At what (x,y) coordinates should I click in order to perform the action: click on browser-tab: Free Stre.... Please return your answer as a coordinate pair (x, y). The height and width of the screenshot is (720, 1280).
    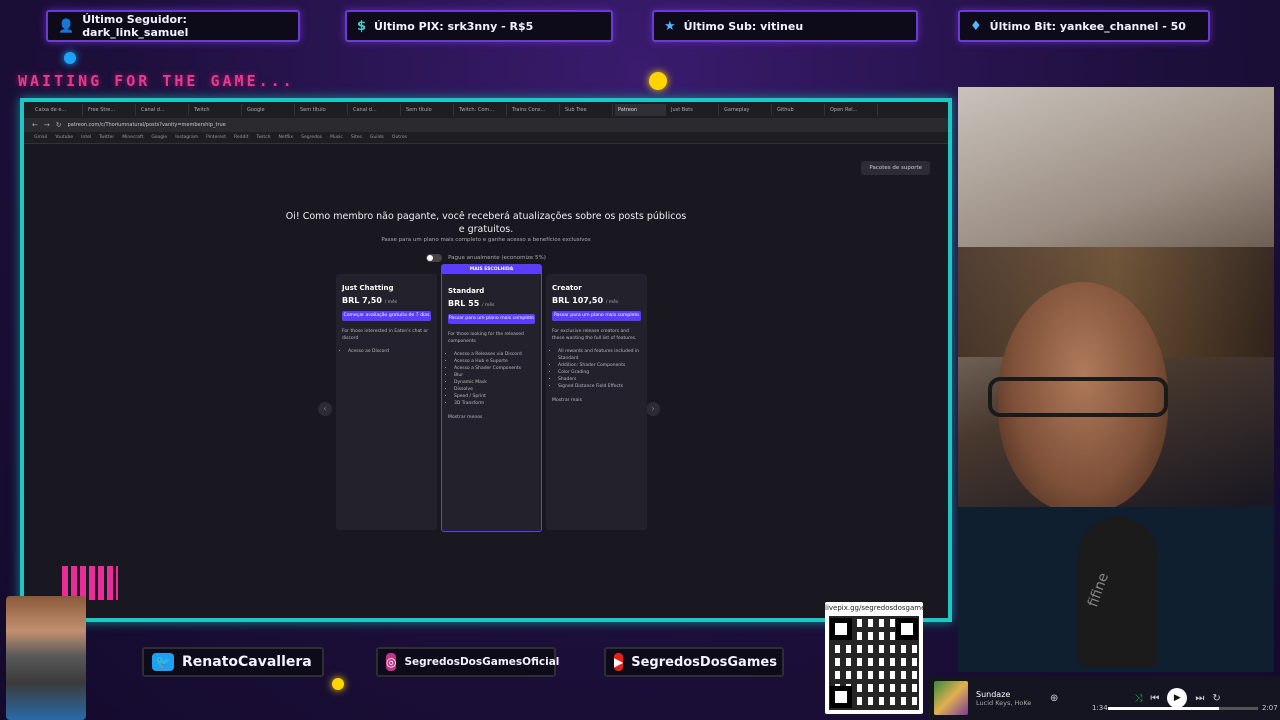
    Looking at the image, I should click on (110, 110).